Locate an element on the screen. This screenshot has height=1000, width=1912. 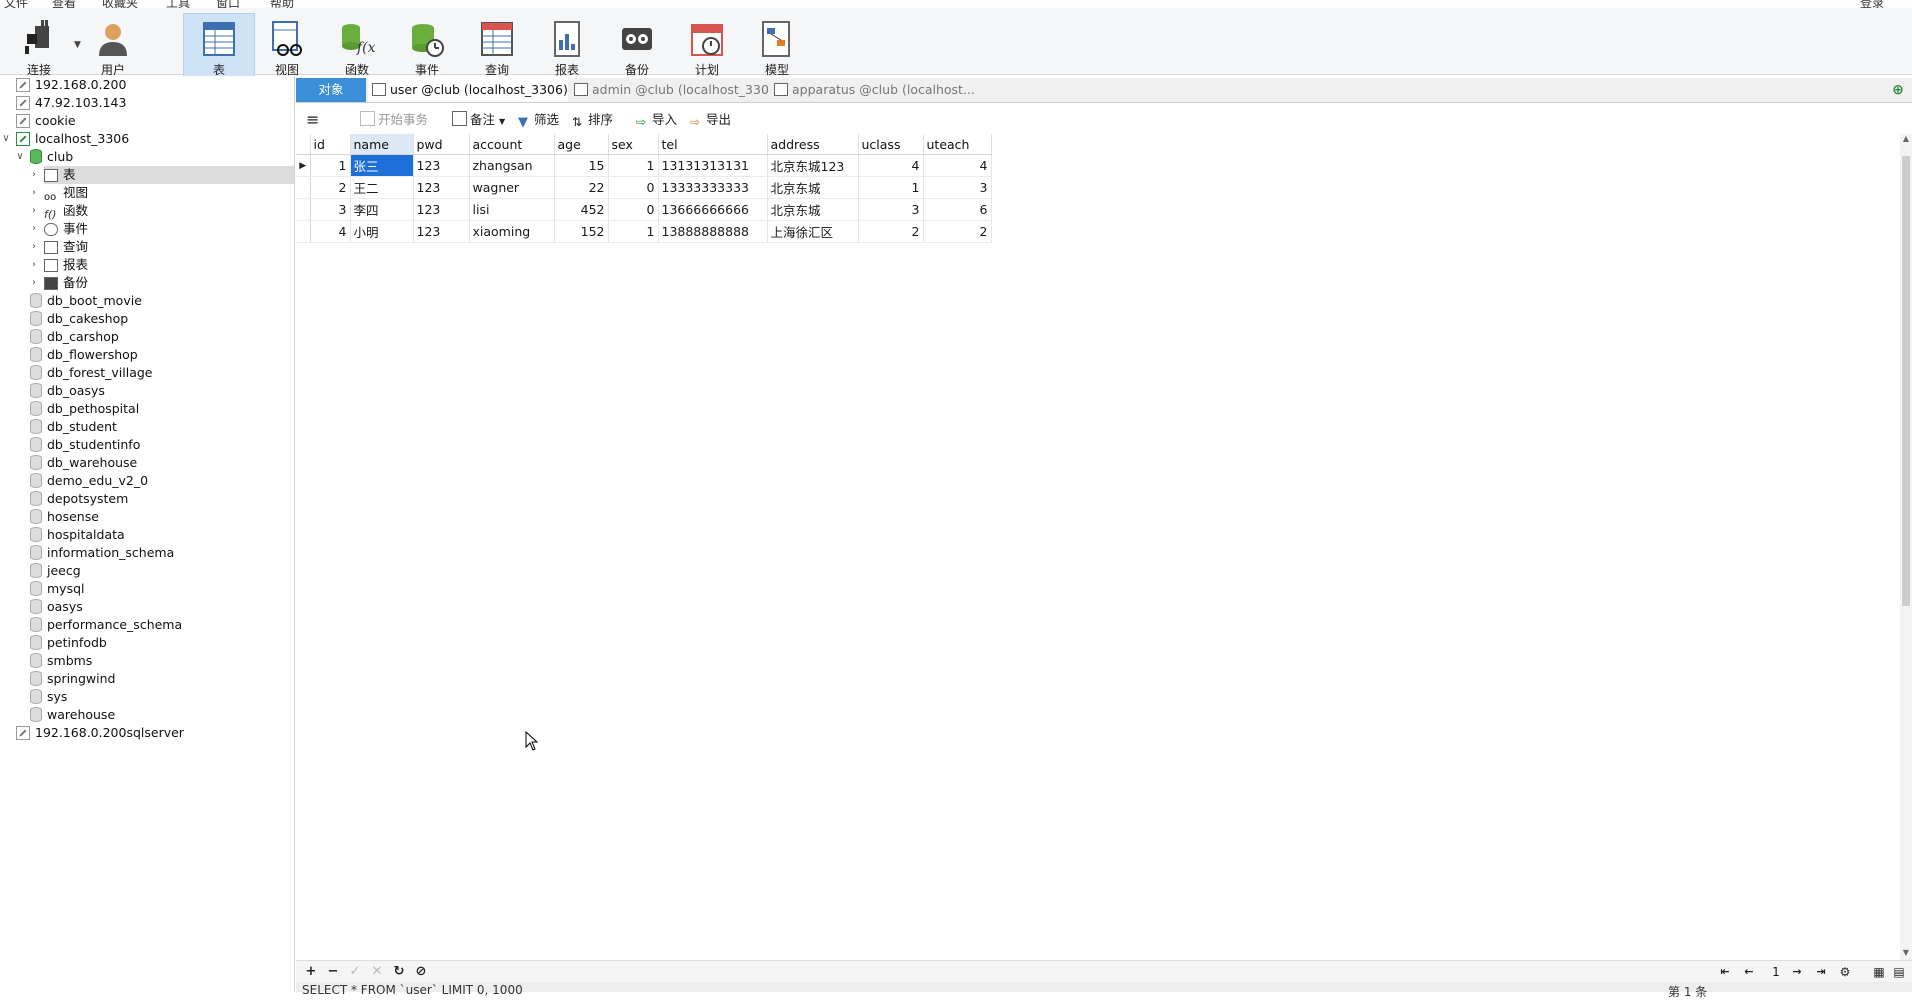
next-page-icon: → is located at coordinates (1797, 972).